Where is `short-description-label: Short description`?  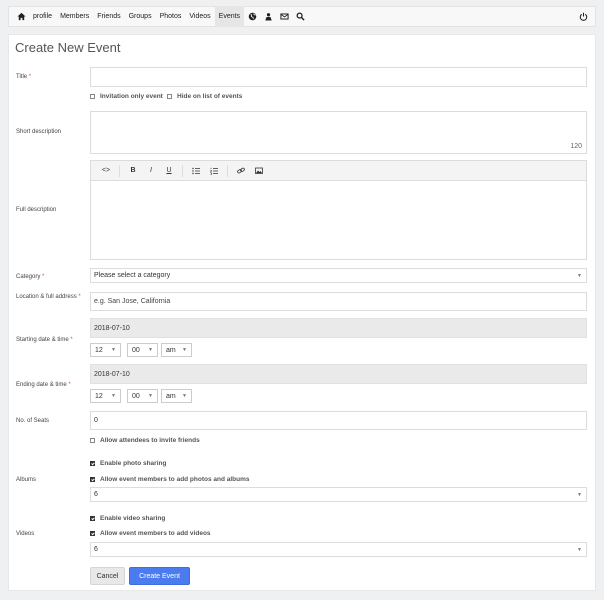
short-description-label: Short description is located at coordinates (39, 132).